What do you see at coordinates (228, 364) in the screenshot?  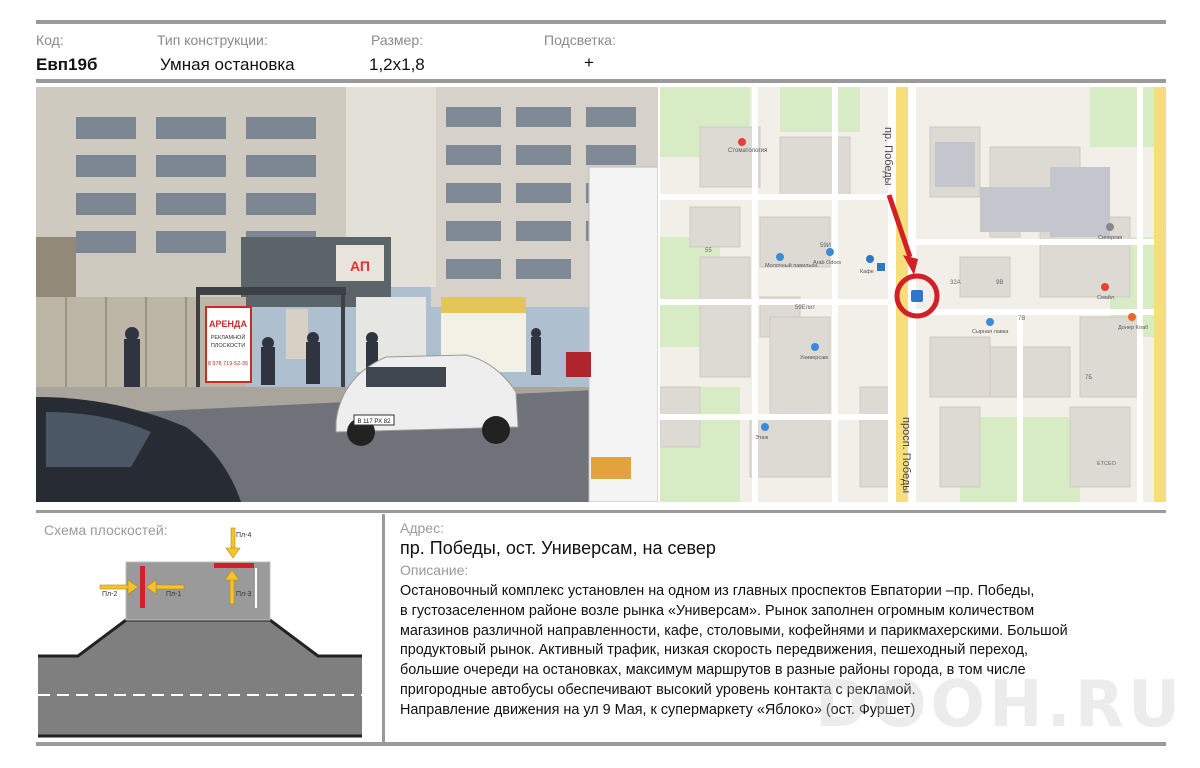 I see `billboard-phone: 8 978 719-52-35` at bounding box center [228, 364].